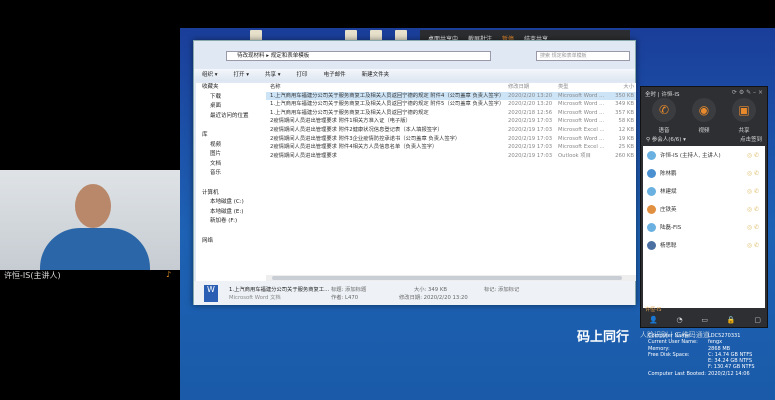  Describe the element at coordinates (666, 139) in the screenshot. I see `participants-dropdown: ⚲ 参会人(6/6) ▾` at that location.